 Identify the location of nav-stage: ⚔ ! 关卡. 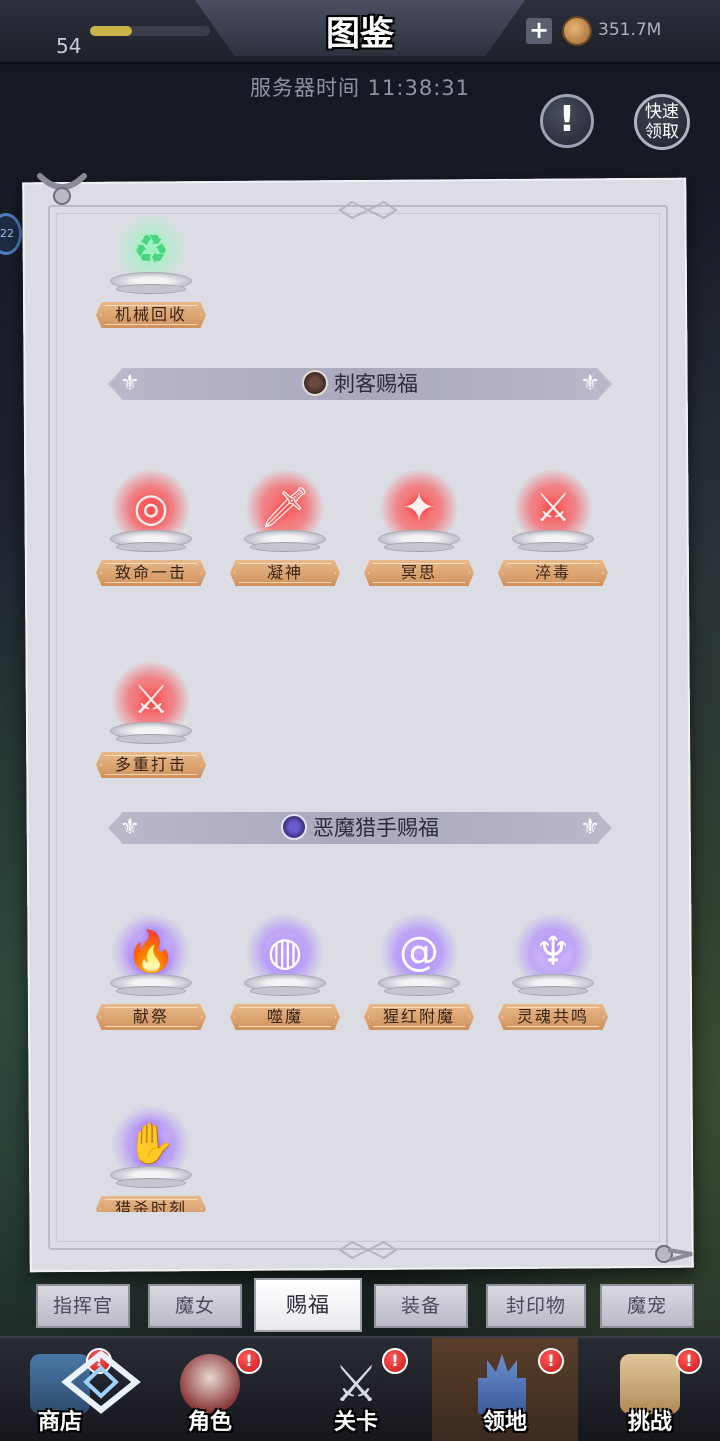
(356, 1389).